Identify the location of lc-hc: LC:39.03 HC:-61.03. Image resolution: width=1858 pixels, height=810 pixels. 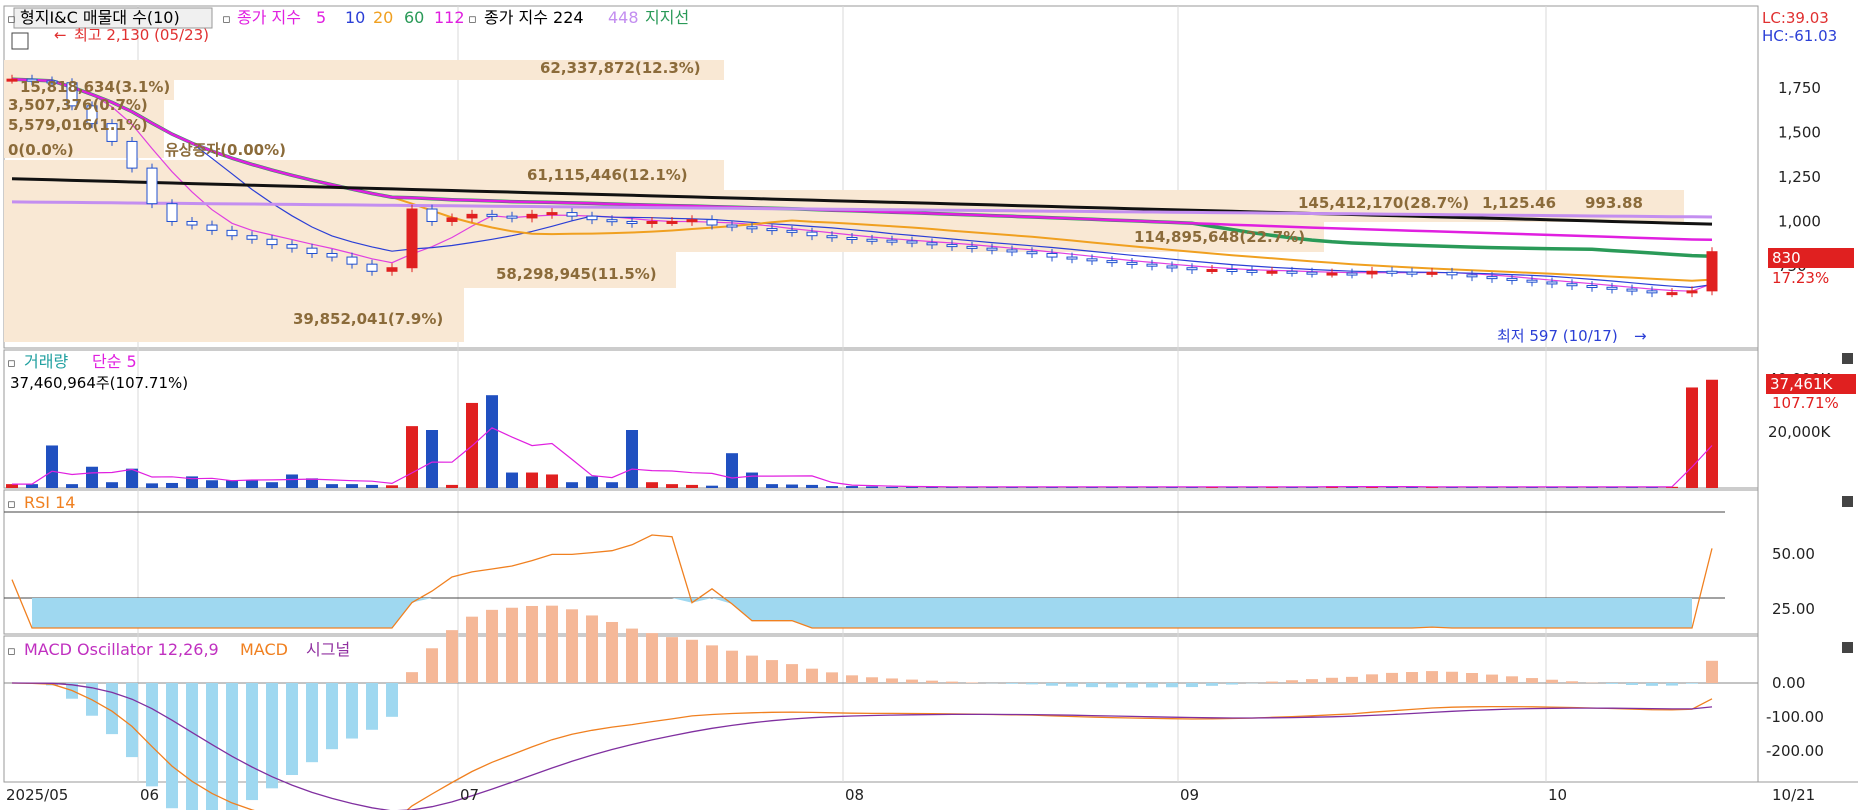
(1799, 27).